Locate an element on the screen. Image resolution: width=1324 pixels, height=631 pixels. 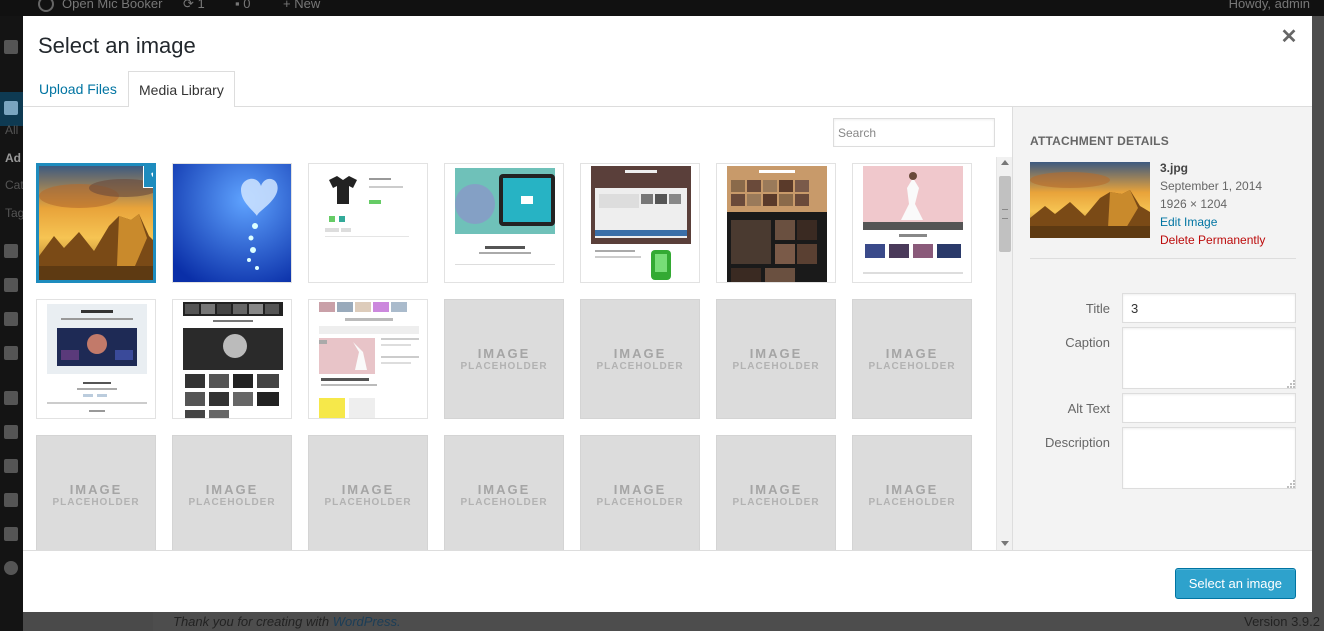
winter-bride-screenshot is located at coordinates (912, 223).